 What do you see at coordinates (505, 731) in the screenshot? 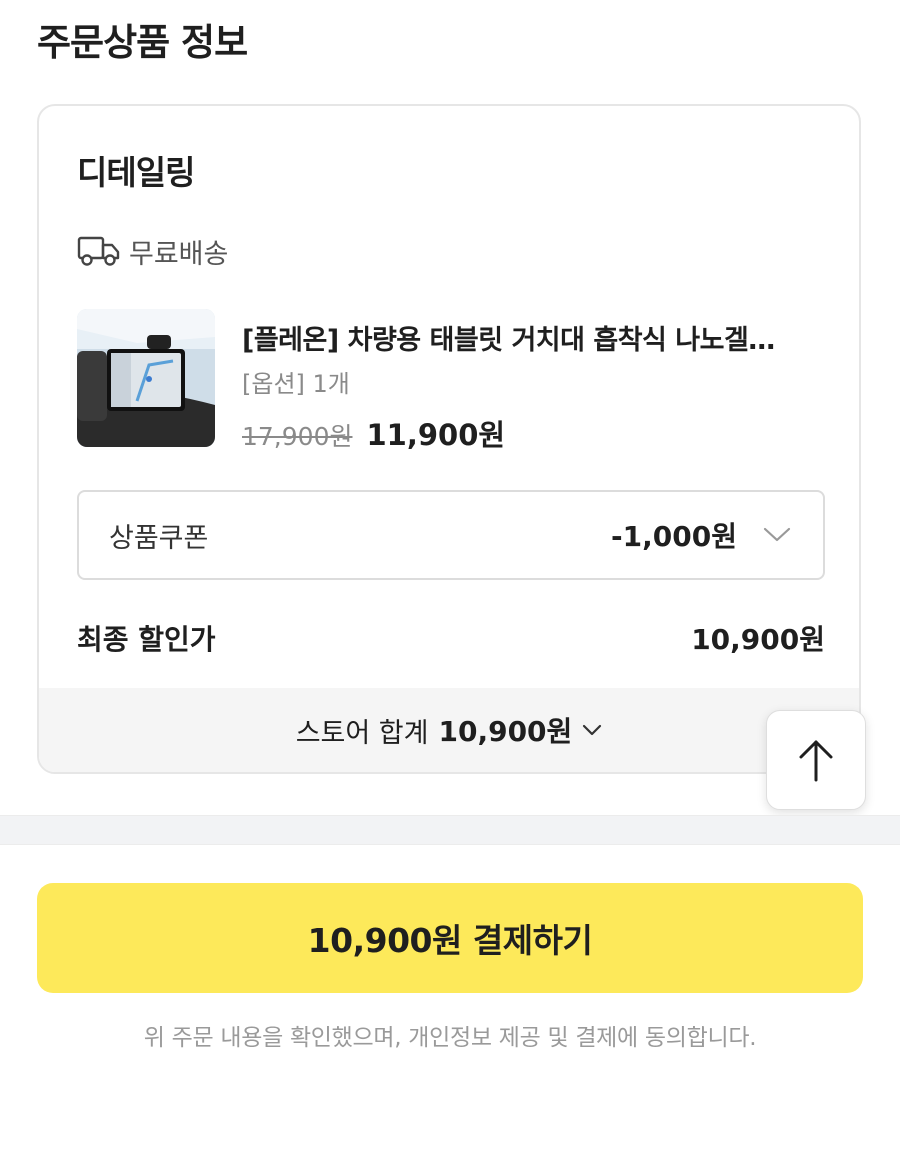
I see `store-total-value: 10,900원` at bounding box center [505, 731].